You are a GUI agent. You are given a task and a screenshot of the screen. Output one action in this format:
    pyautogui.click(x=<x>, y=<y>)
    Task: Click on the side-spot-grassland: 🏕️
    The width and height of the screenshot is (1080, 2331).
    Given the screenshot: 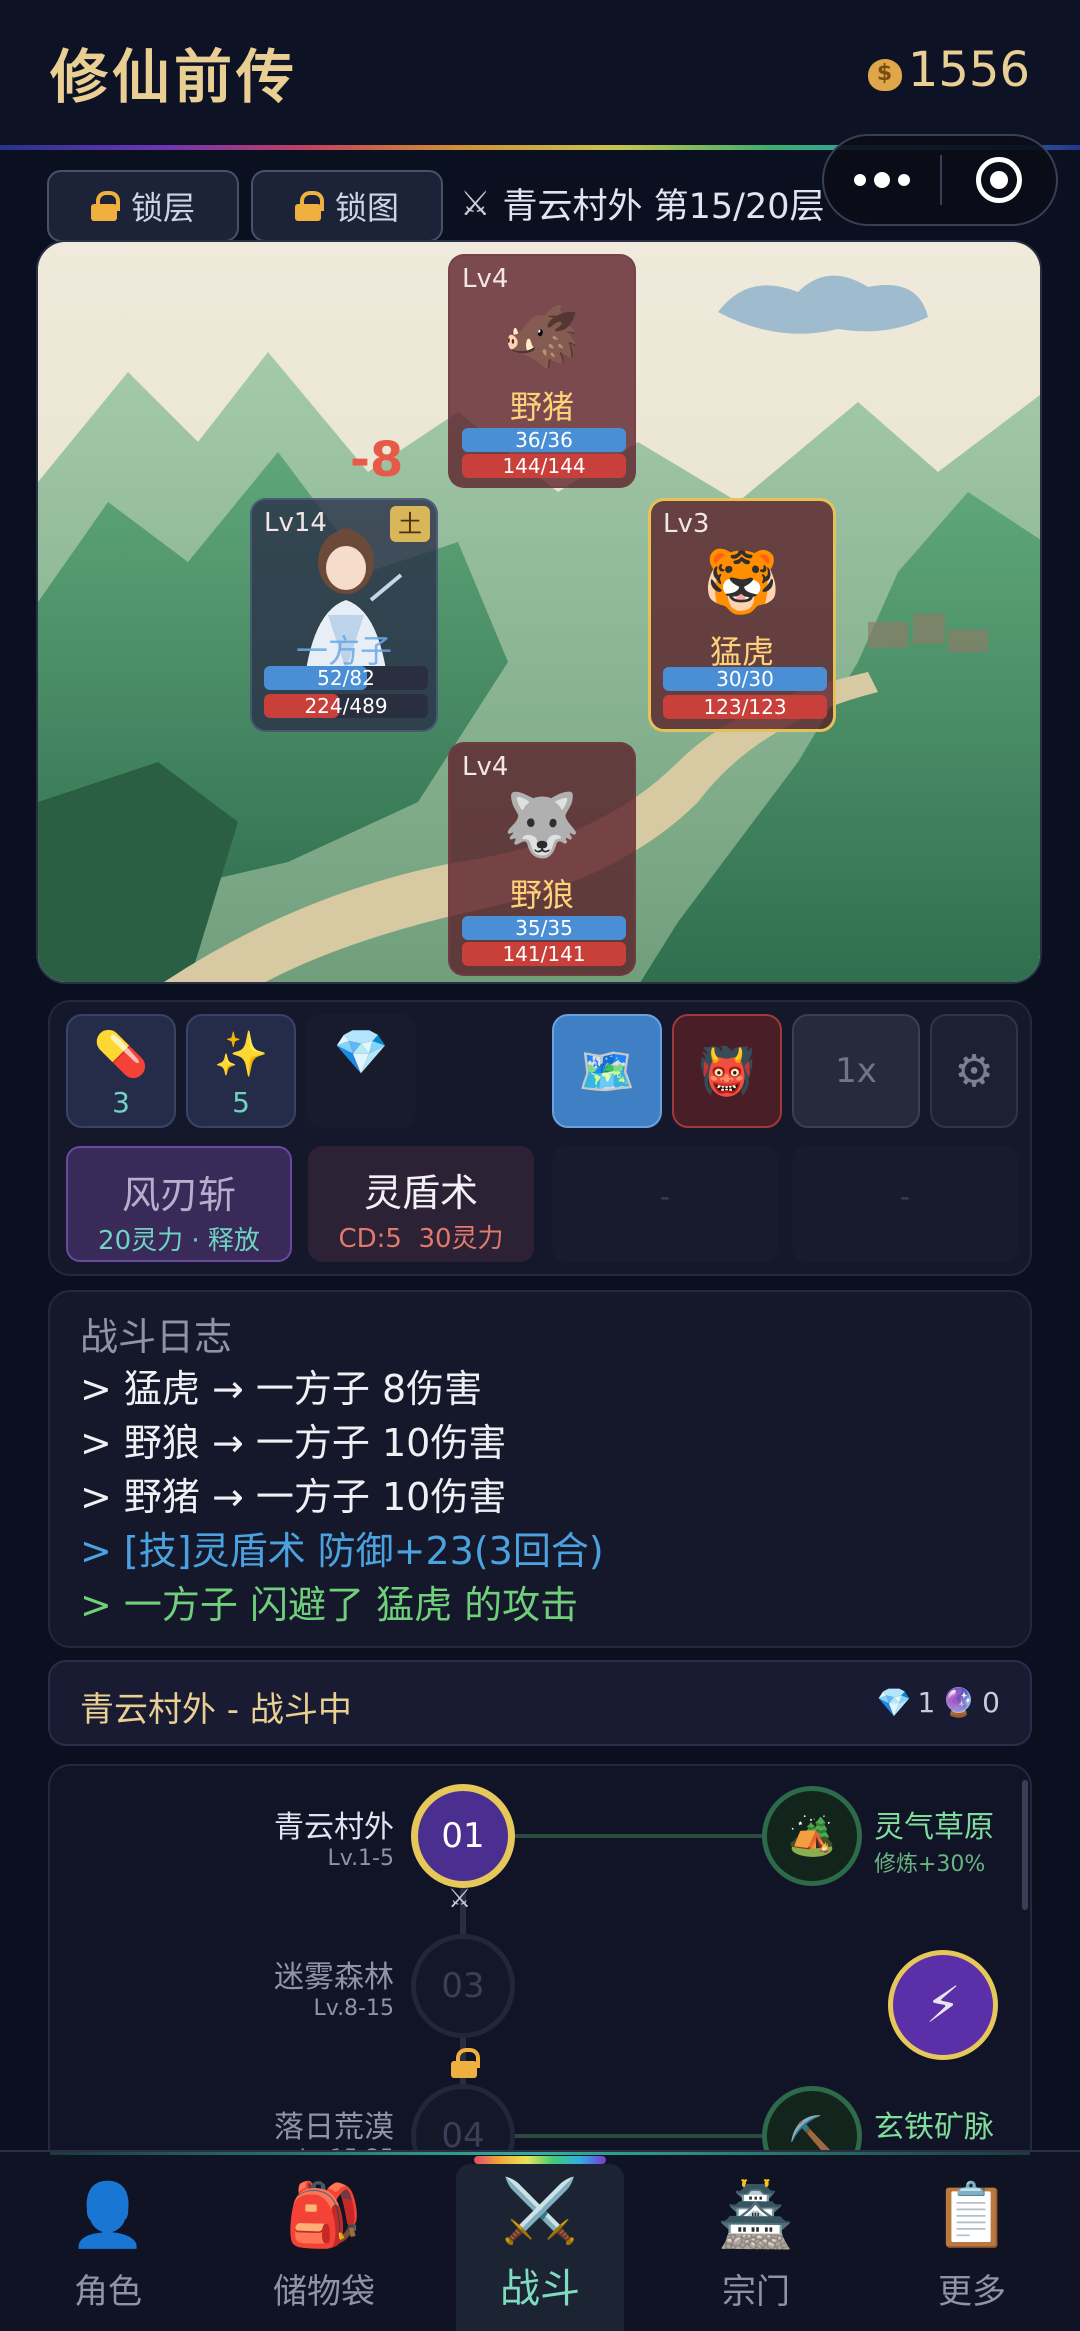 What is the action you would take?
    pyautogui.click(x=812, y=1836)
    